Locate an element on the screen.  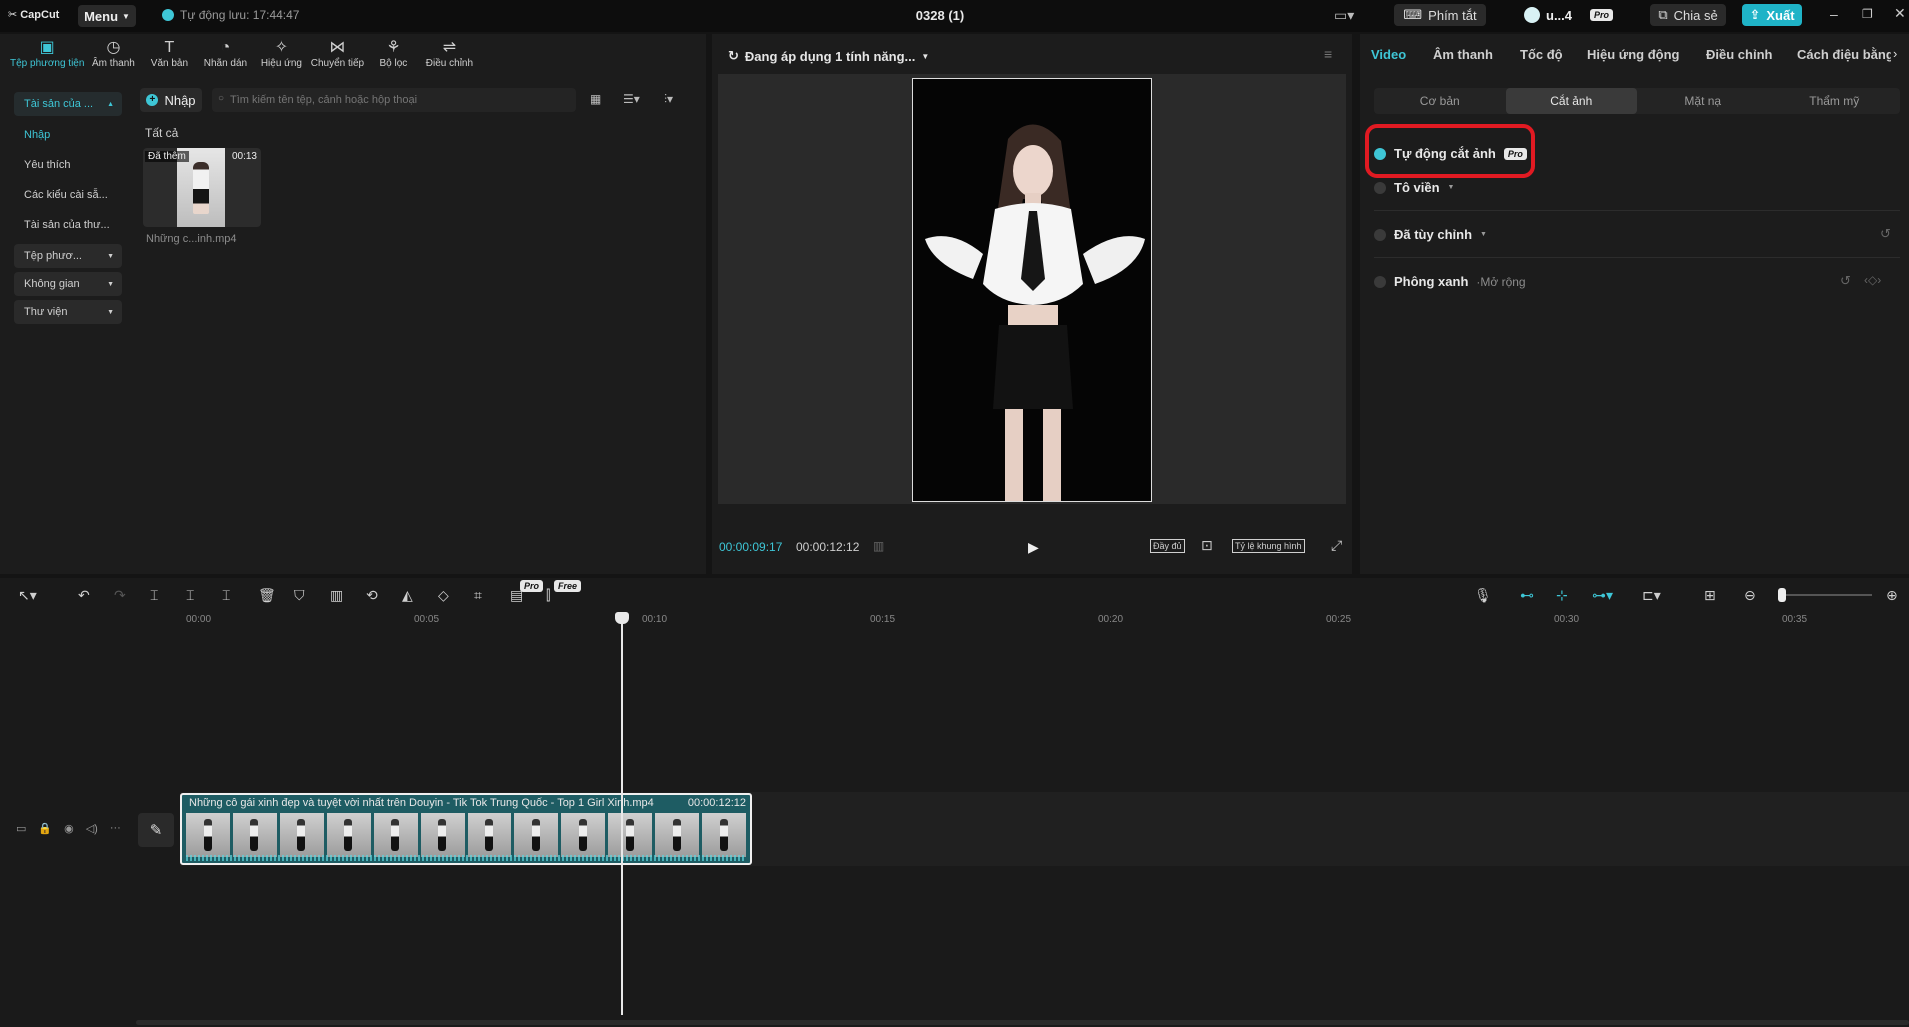
preview-axis-icon: ⊏▾ is located at coordinates (1651, 595).